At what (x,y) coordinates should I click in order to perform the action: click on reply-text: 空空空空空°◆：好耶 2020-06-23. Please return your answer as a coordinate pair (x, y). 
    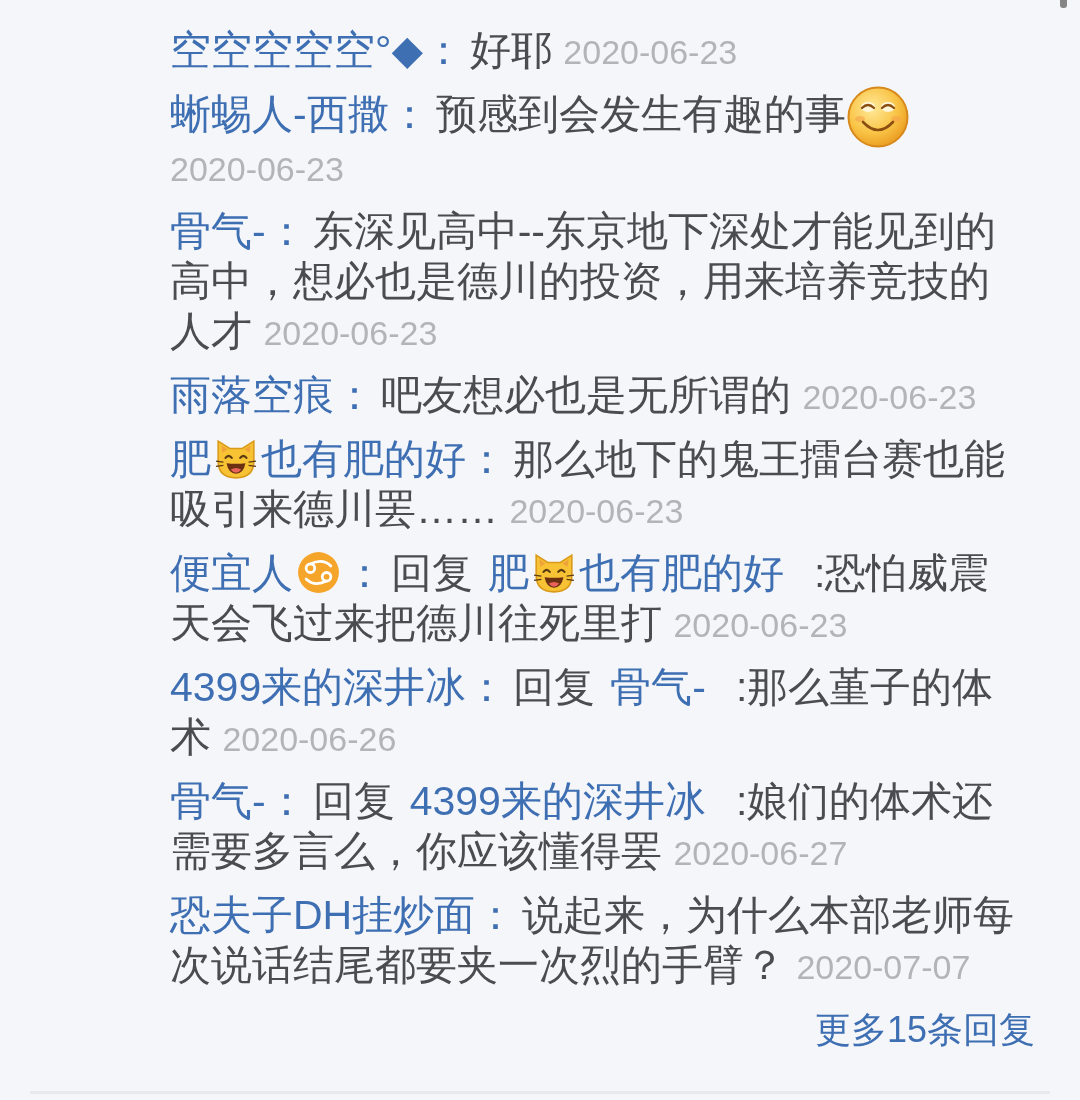
    Looking at the image, I should click on (454, 50).